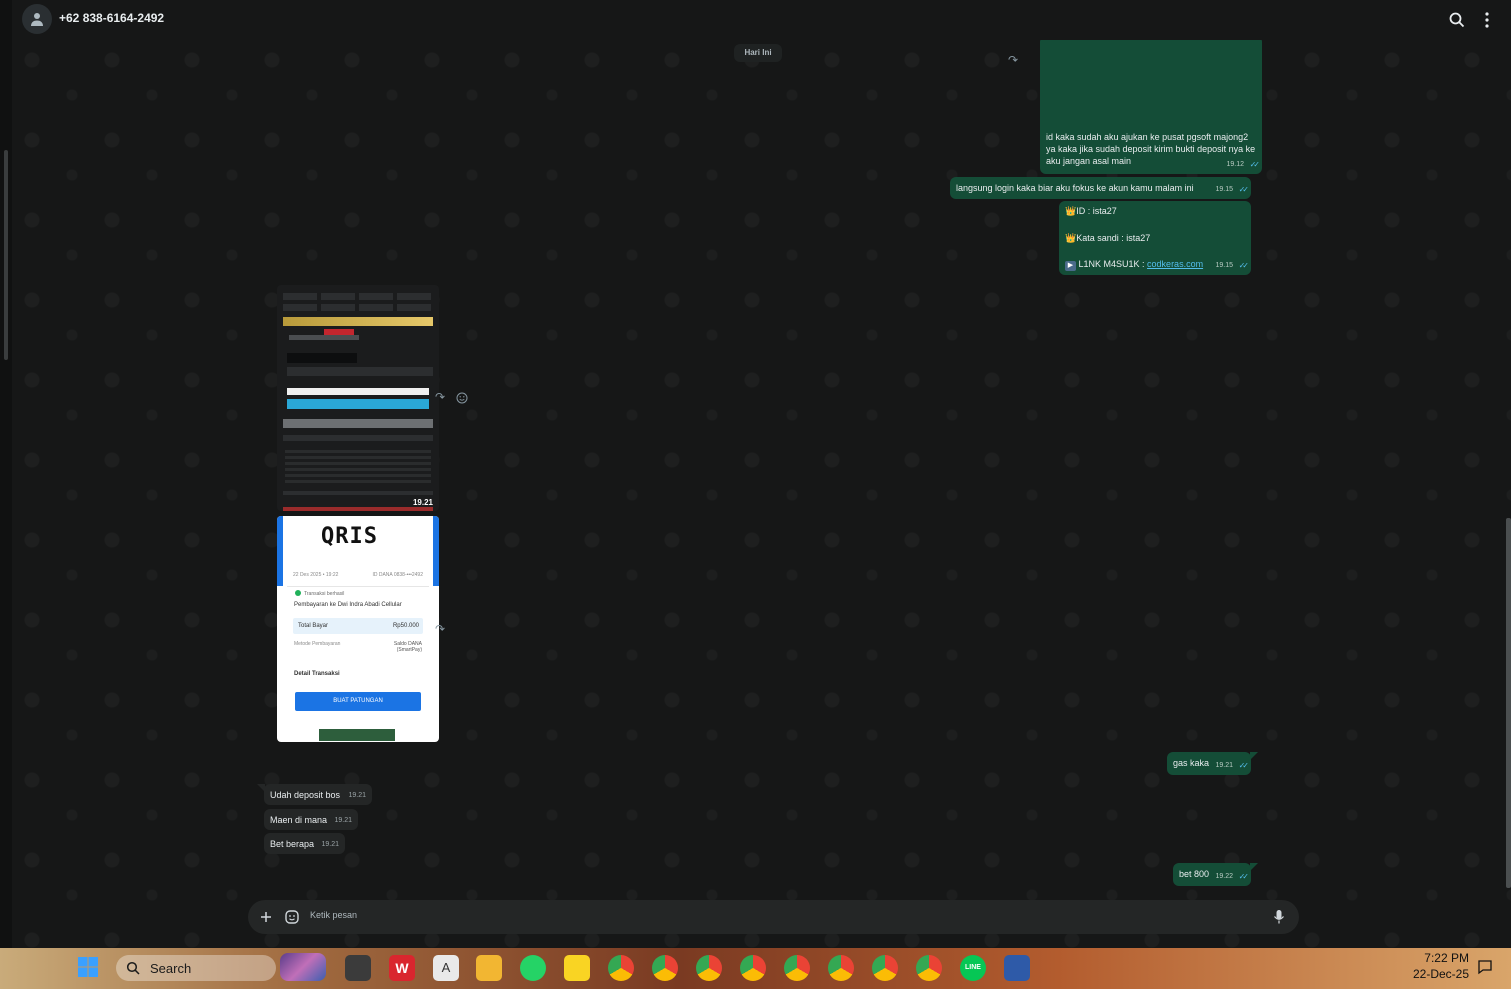  Describe the element at coordinates (1235, 164) in the screenshot. I see `message-time: 19.12` at that location.